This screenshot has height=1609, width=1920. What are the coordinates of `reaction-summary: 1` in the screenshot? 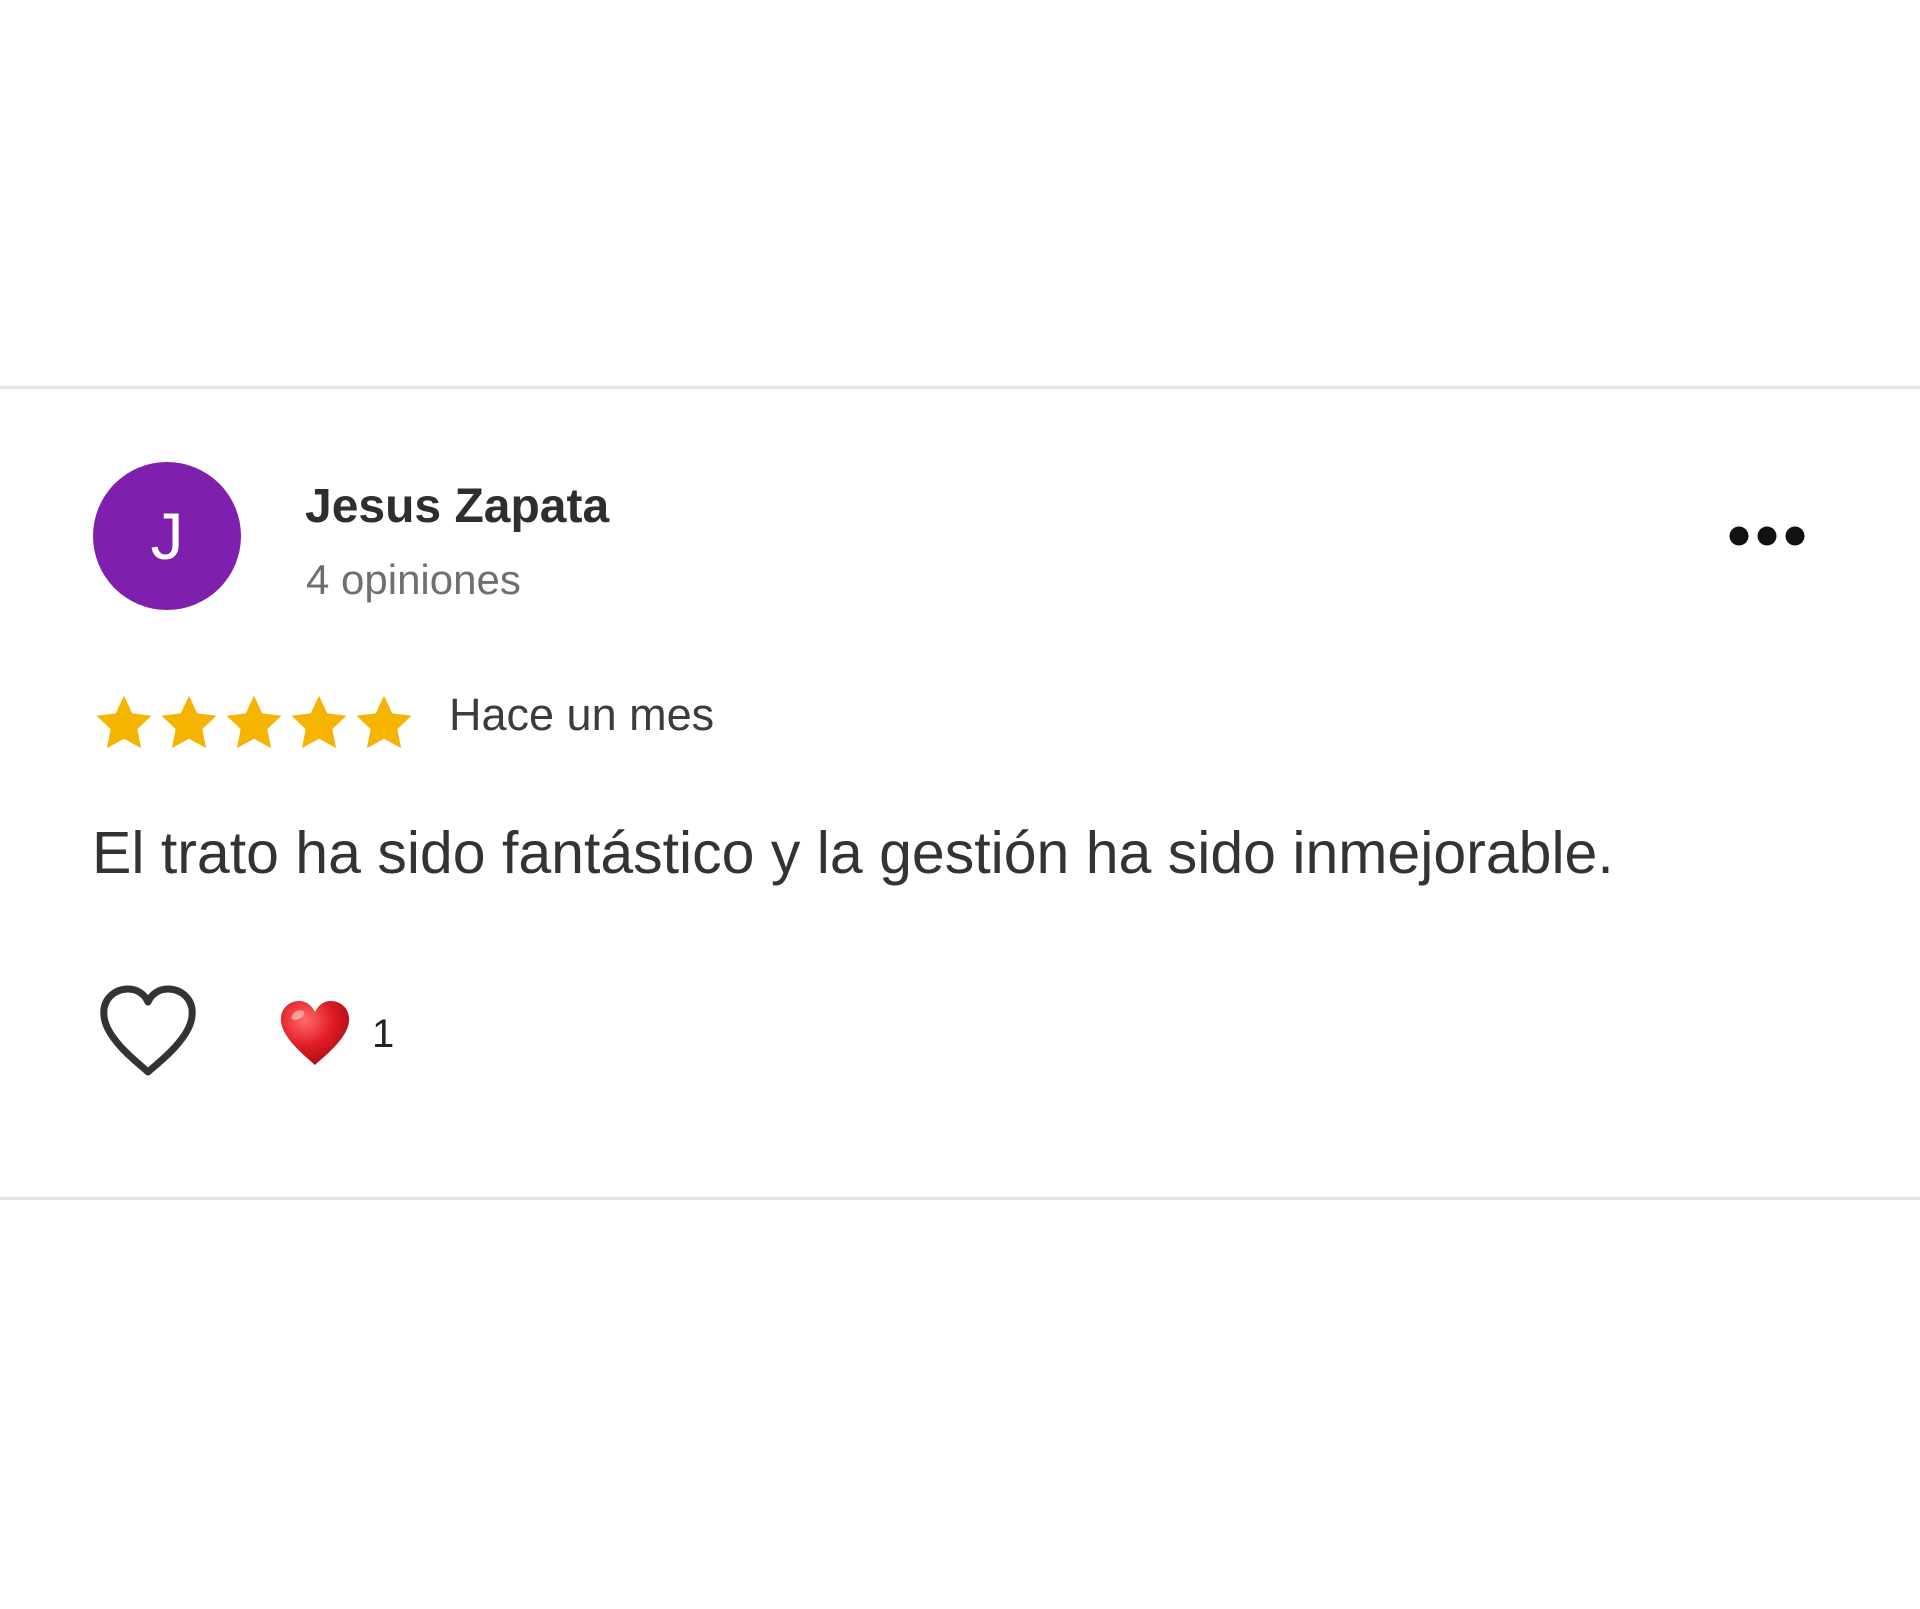 It's located at (336, 1034).